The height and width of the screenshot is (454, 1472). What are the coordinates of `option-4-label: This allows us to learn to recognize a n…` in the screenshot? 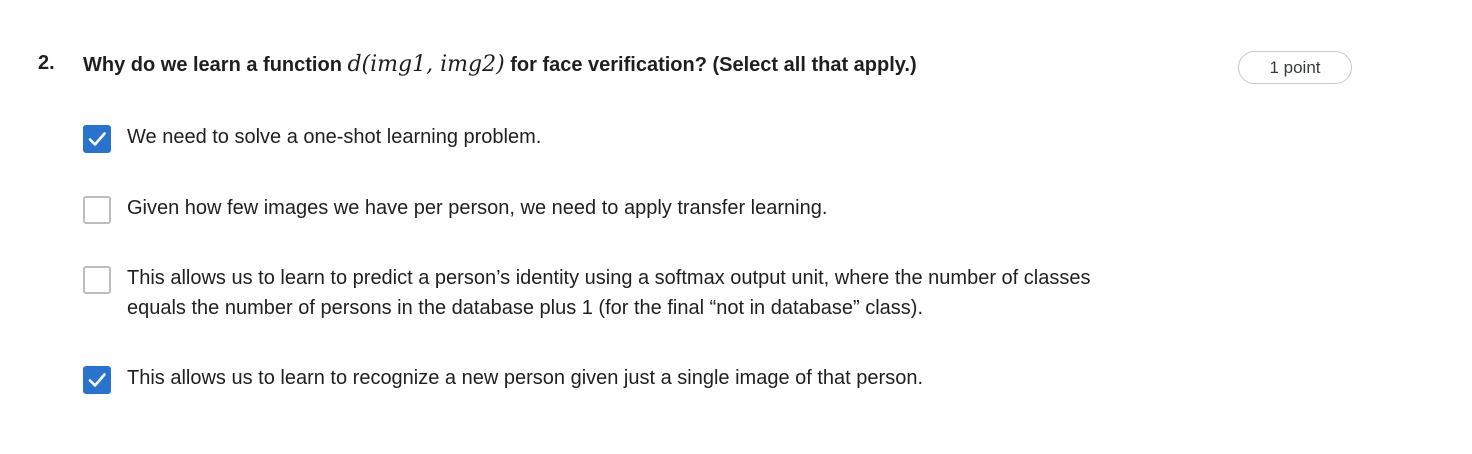 It's located at (525, 378).